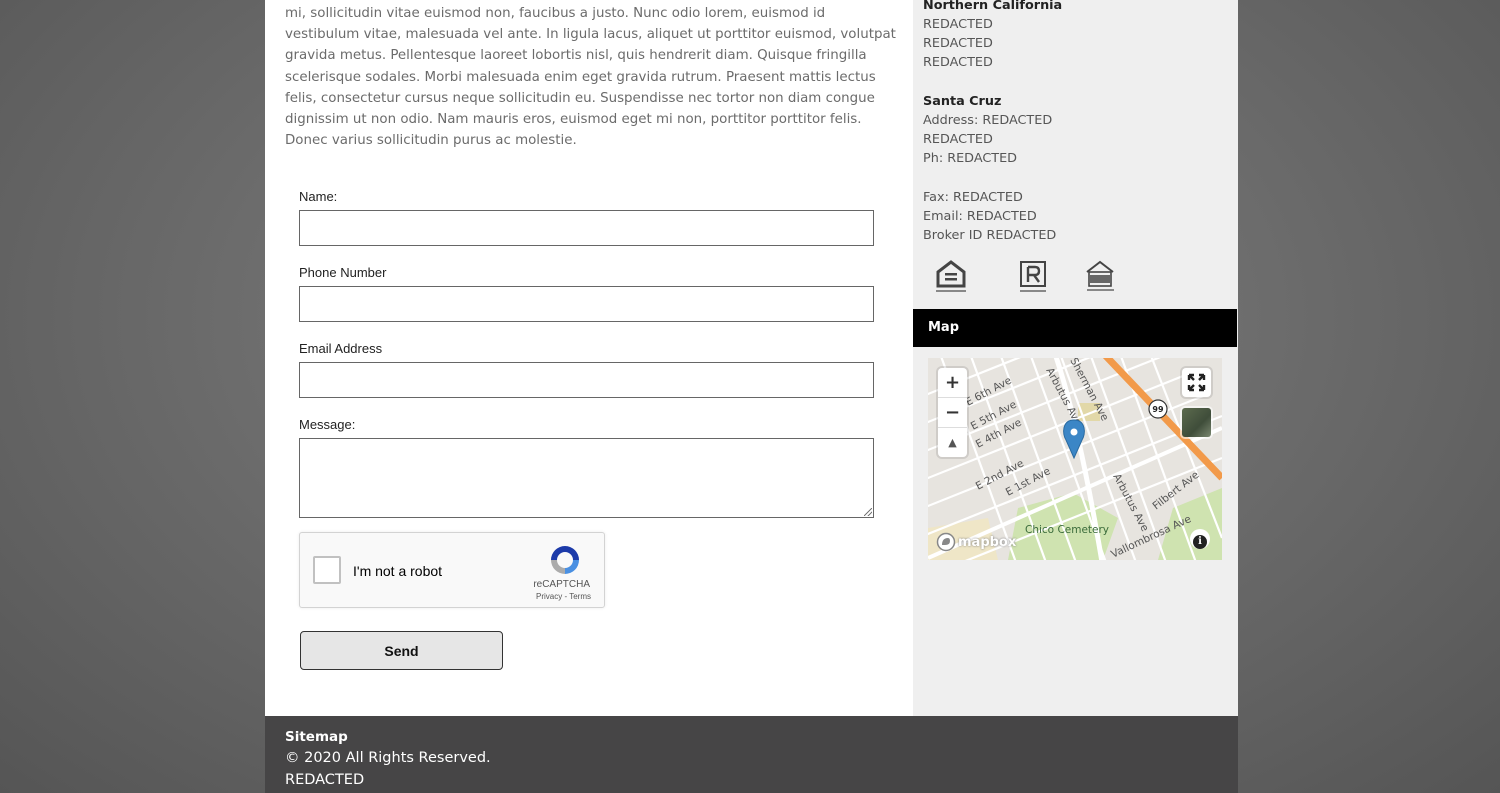  What do you see at coordinates (341, 348) in the screenshot?
I see `email-label: Email Address` at bounding box center [341, 348].